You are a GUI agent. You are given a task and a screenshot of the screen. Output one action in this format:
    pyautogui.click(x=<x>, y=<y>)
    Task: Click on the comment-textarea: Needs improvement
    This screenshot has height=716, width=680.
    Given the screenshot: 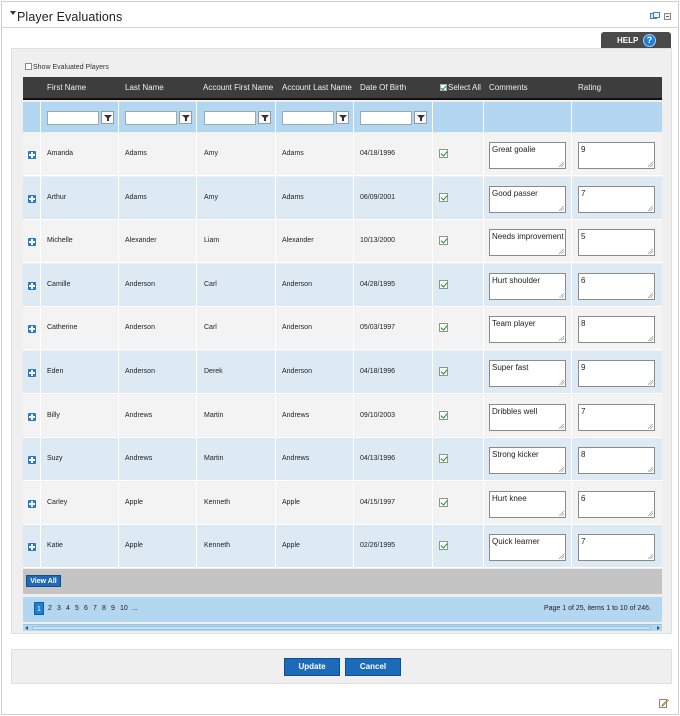 What is the action you would take?
    pyautogui.click(x=527, y=243)
    